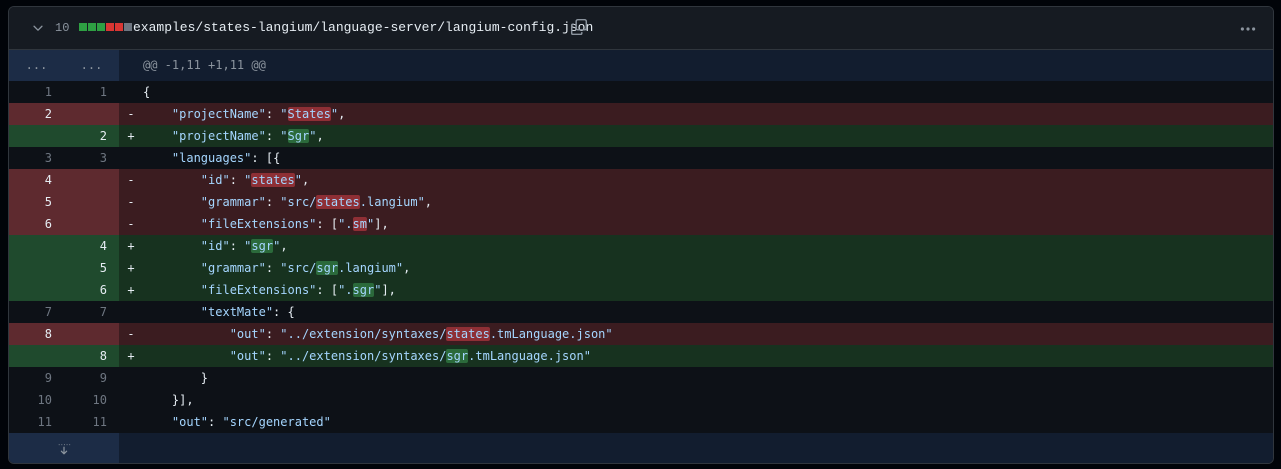 This screenshot has height=469, width=1281. Describe the element at coordinates (708, 180) in the screenshot. I see `code-line: "id": "states",` at that location.